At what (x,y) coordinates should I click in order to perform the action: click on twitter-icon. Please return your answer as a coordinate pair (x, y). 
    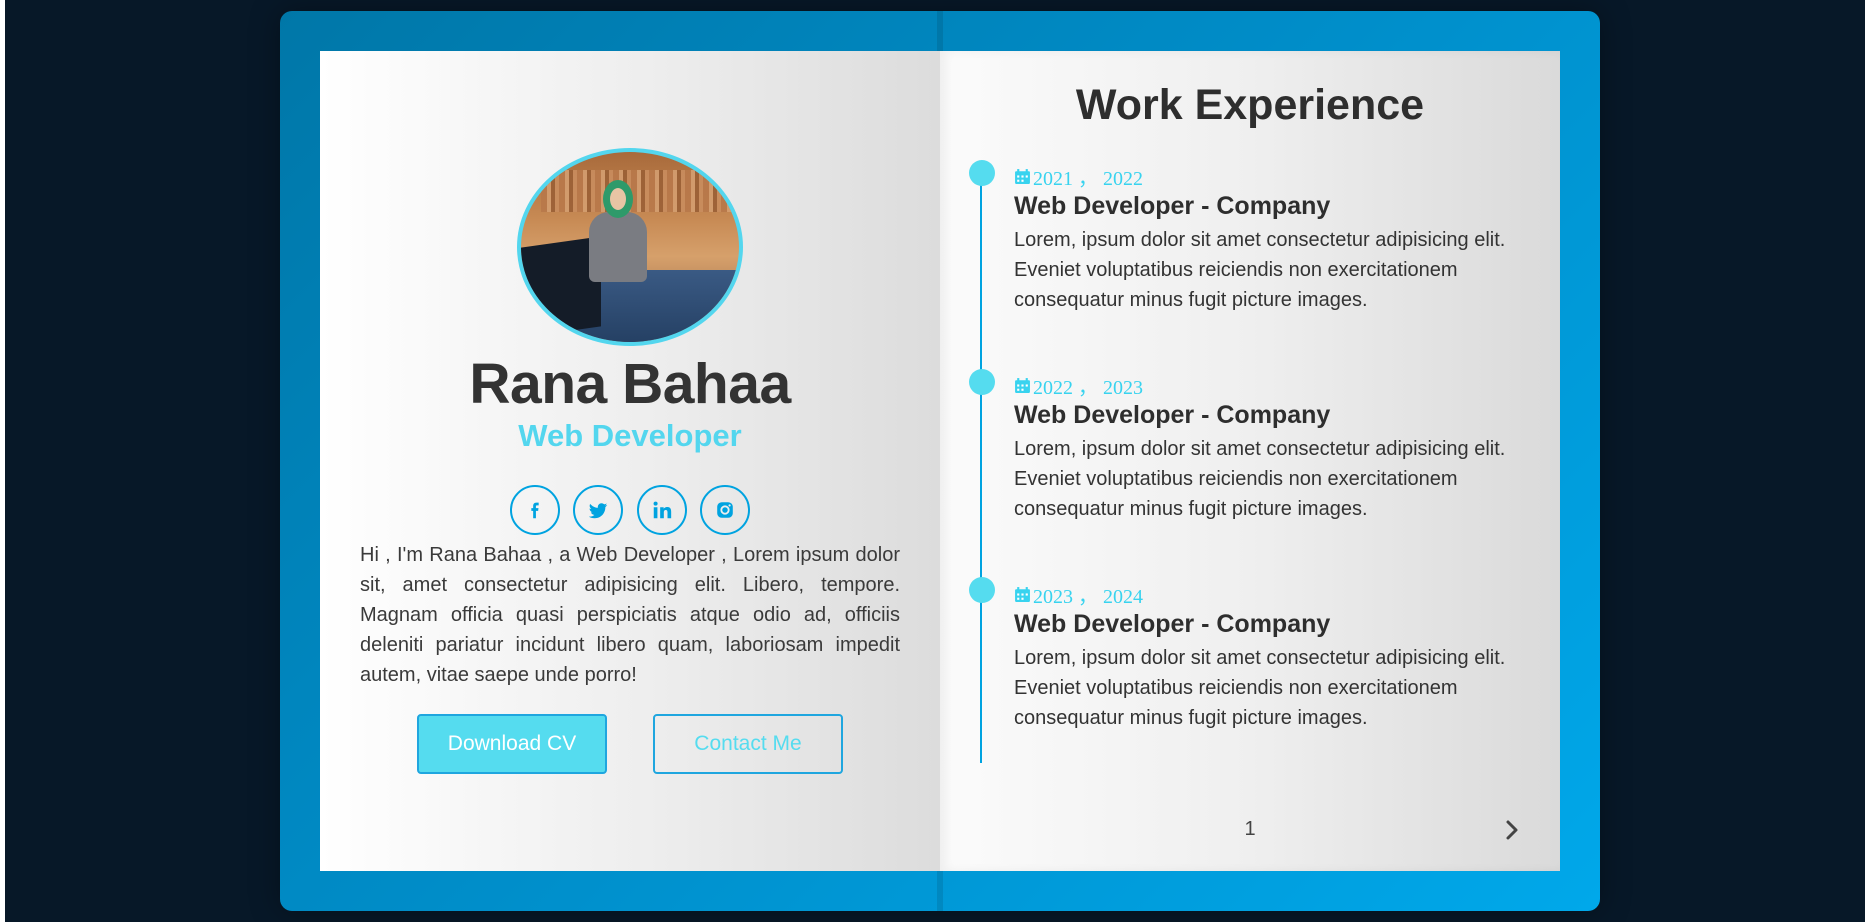
    Looking at the image, I should click on (598, 511).